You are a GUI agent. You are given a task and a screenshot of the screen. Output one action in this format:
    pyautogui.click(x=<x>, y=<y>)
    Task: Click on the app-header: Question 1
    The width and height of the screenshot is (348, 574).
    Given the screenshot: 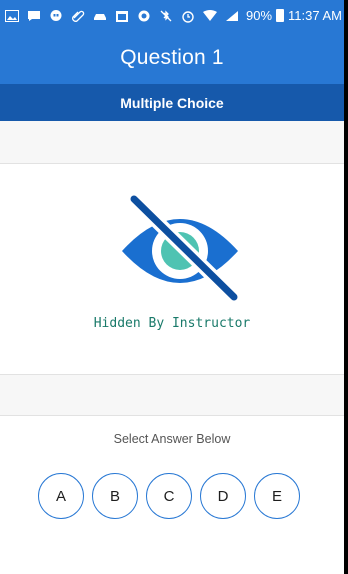 What is the action you would take?
    pyautogui.click(x=172, y=57)
    